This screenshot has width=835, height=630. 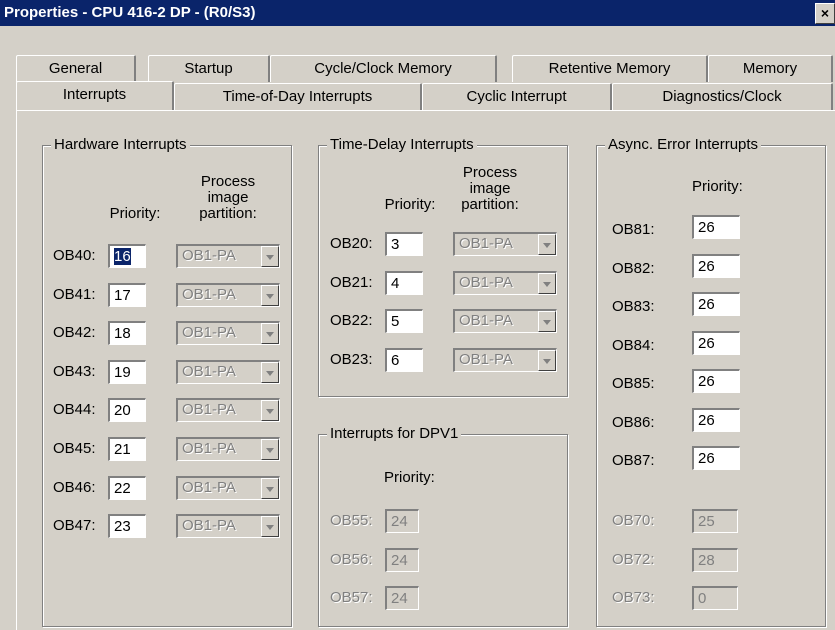 I want to click on priority-value: 16, so click(x=122, y=256).